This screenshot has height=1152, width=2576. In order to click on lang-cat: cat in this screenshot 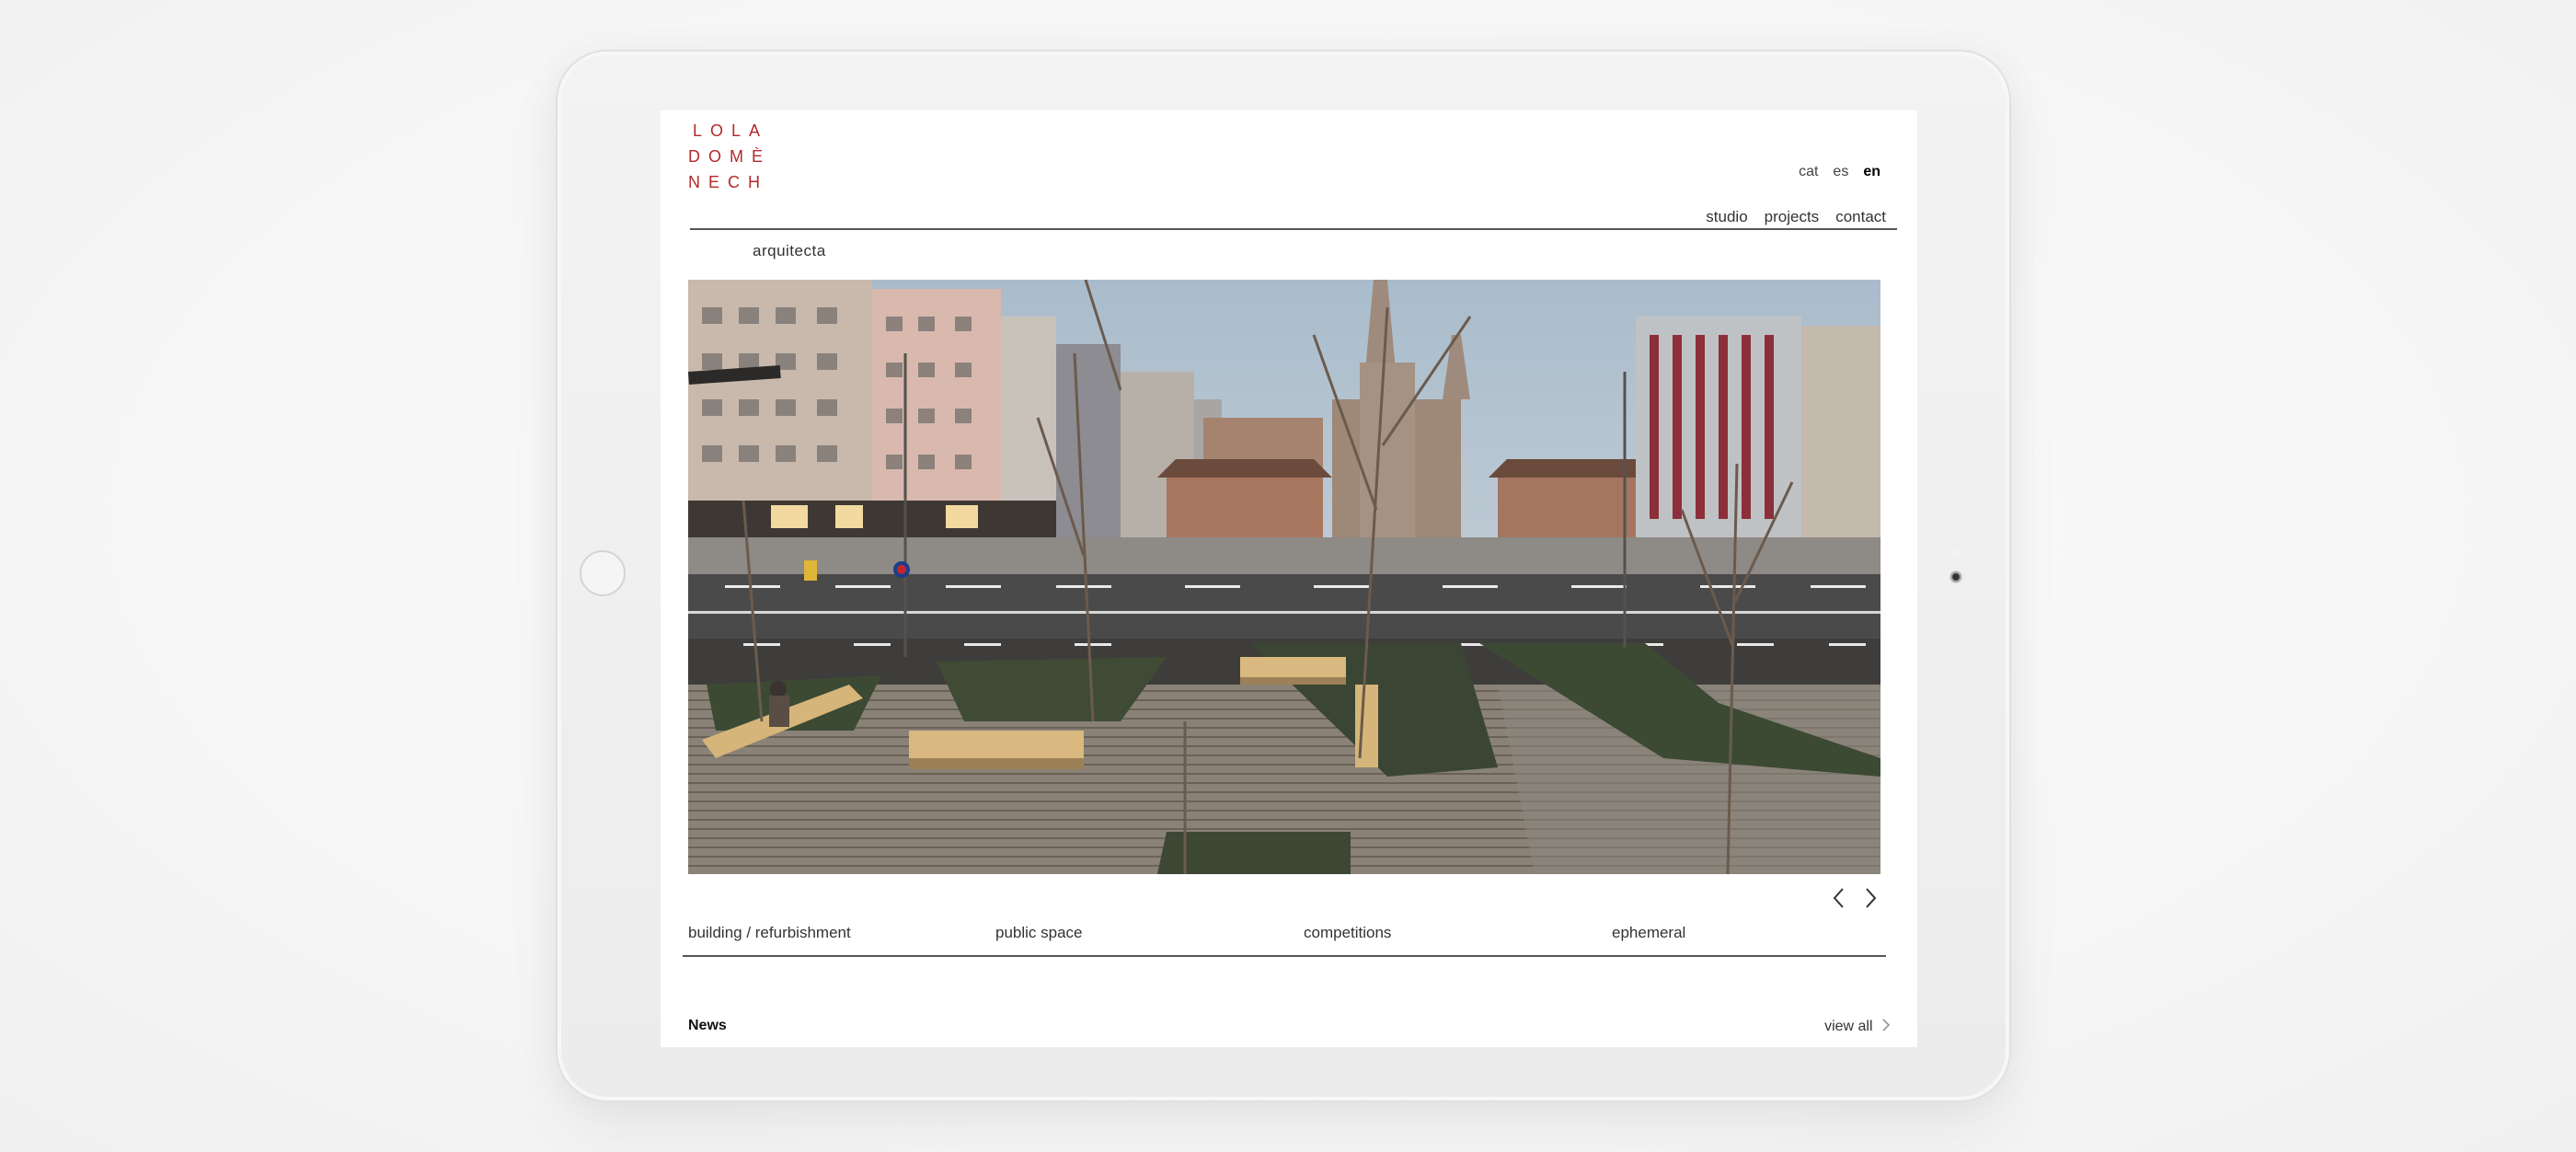, I will do `click(1808, 172)`.